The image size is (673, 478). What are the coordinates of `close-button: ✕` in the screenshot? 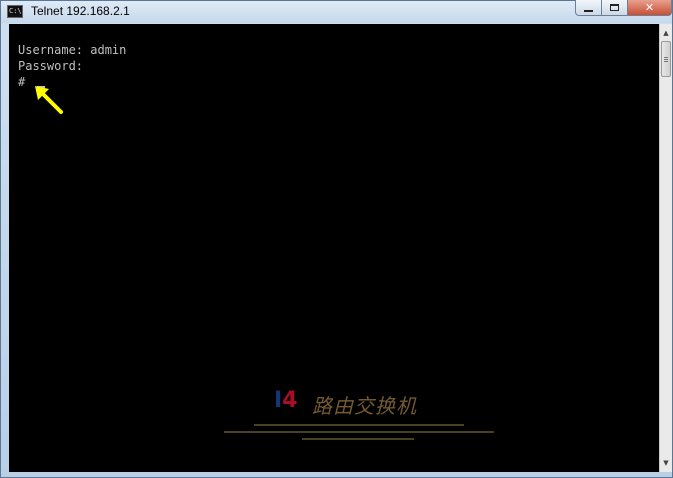 It's located at (649, 8).